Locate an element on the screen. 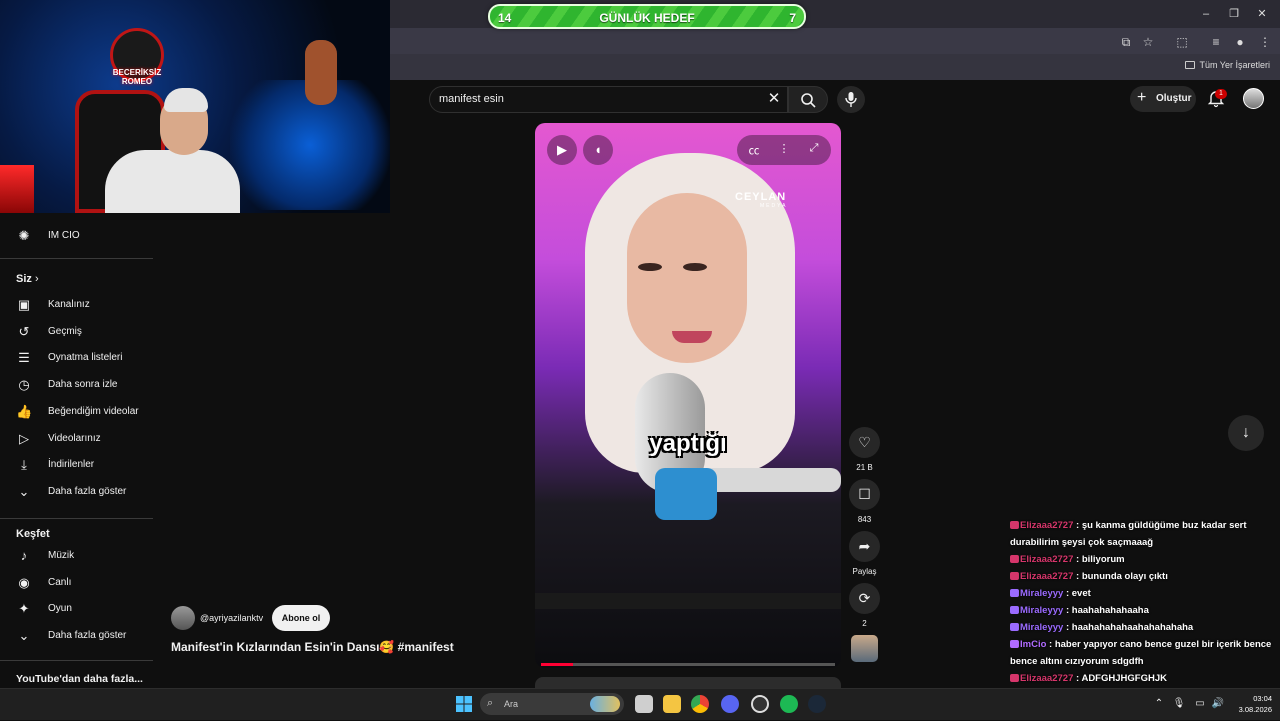  sound-thumbnail is located at coordinates (864, 648).